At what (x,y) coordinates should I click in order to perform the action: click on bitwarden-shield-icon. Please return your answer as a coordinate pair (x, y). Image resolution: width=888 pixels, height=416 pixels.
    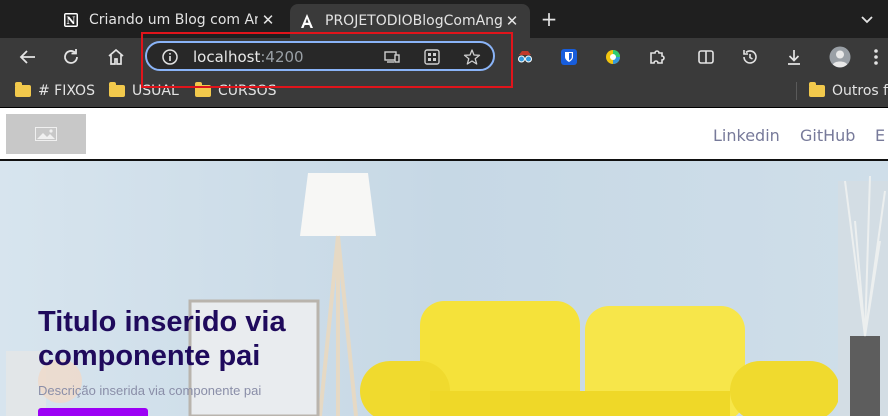
    Looking at the image, I should click on (569, 57).